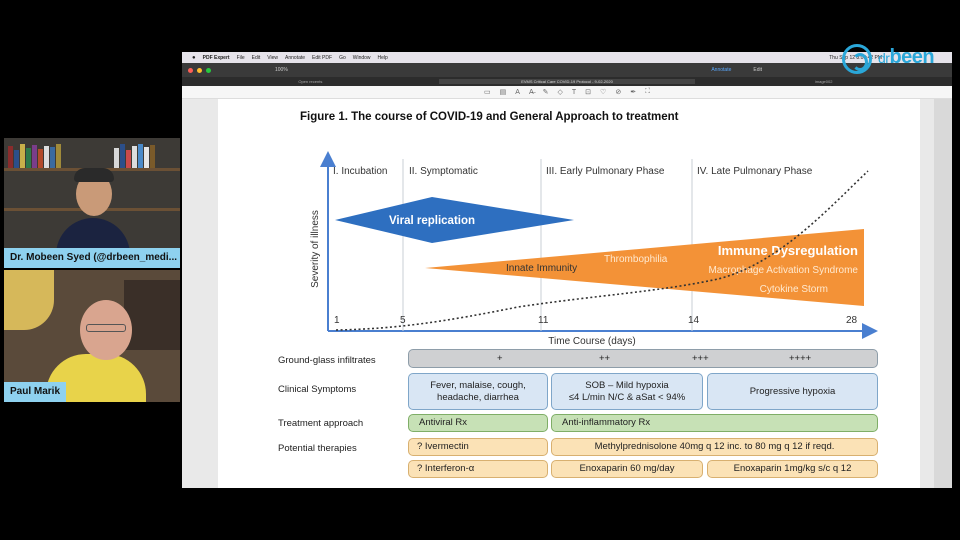 The image size is (960, 540). What do you see at coordinates (559, 92) in the screenshot?
I see `shape-icon: ◇` at bounding box center [559, 92].